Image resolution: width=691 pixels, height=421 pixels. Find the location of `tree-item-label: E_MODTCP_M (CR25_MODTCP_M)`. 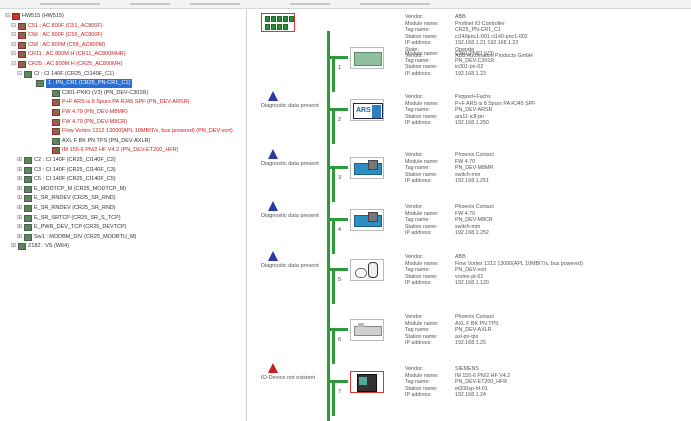

tree-item-label: E_MODTCP_M (CR25_MODTCP_M) is located at coordinates (80, 188).